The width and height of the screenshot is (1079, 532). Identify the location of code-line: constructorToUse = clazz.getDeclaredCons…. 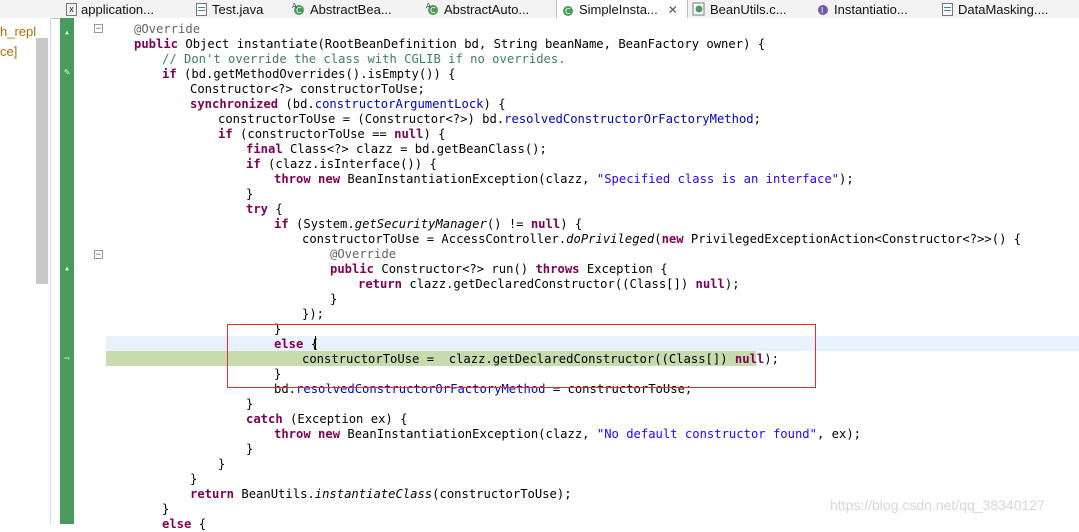
(540, 359).